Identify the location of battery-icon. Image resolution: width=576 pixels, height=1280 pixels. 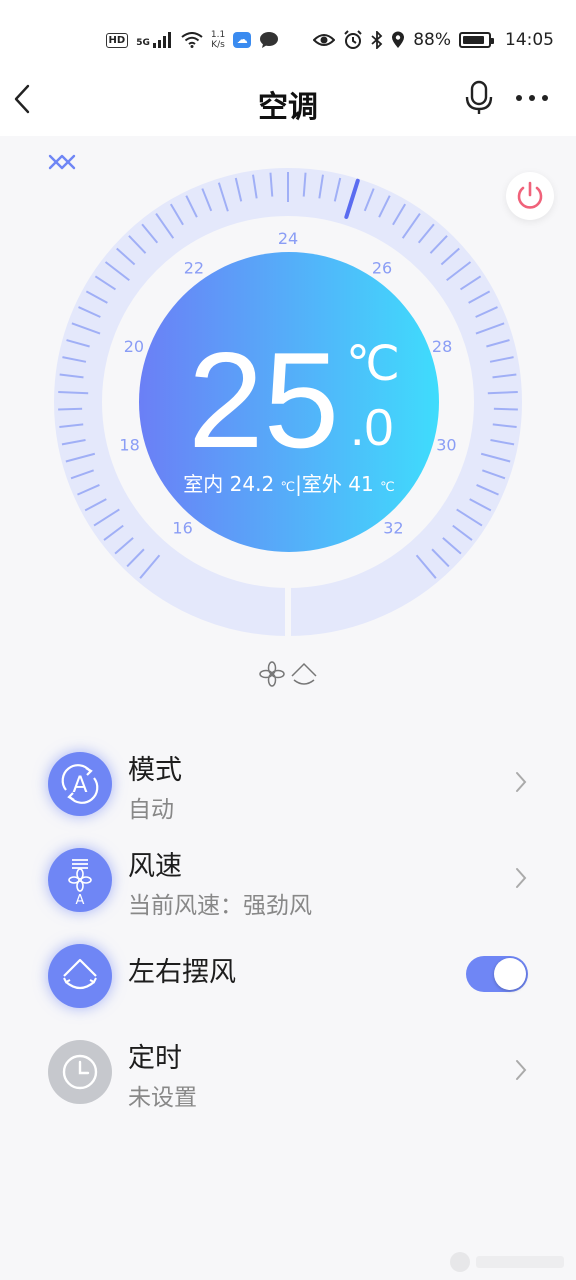
(476, 40).